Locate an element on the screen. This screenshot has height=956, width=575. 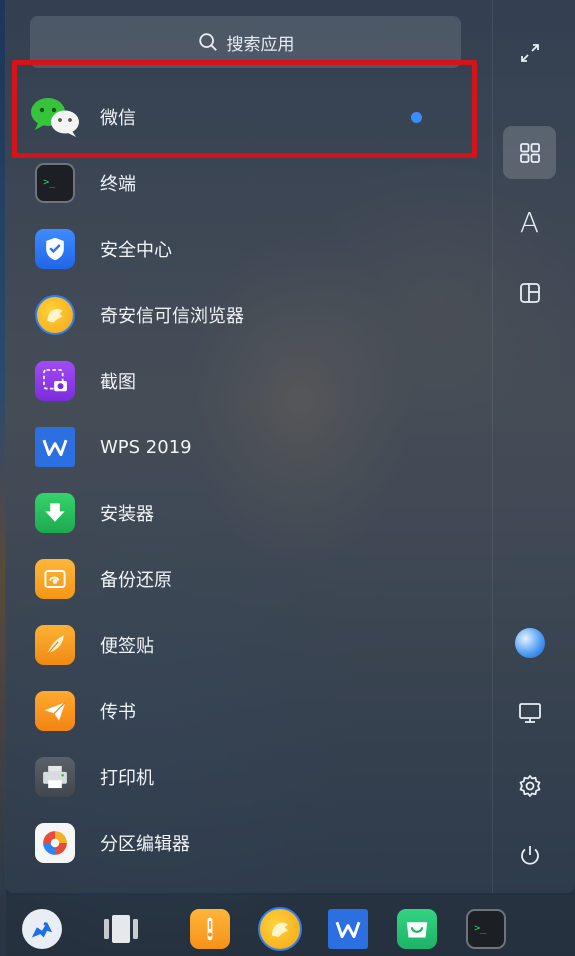
app-item-partition-editor: 分区编辑器 is located at coordinates (243, 843).